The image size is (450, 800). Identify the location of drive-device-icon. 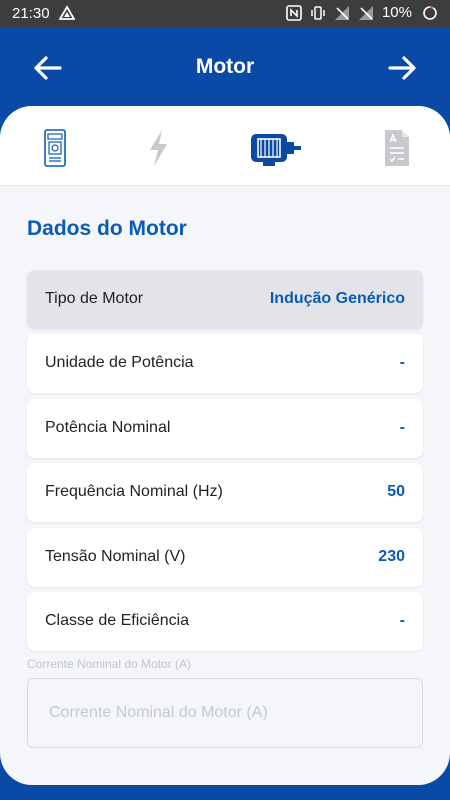
(55, 148).